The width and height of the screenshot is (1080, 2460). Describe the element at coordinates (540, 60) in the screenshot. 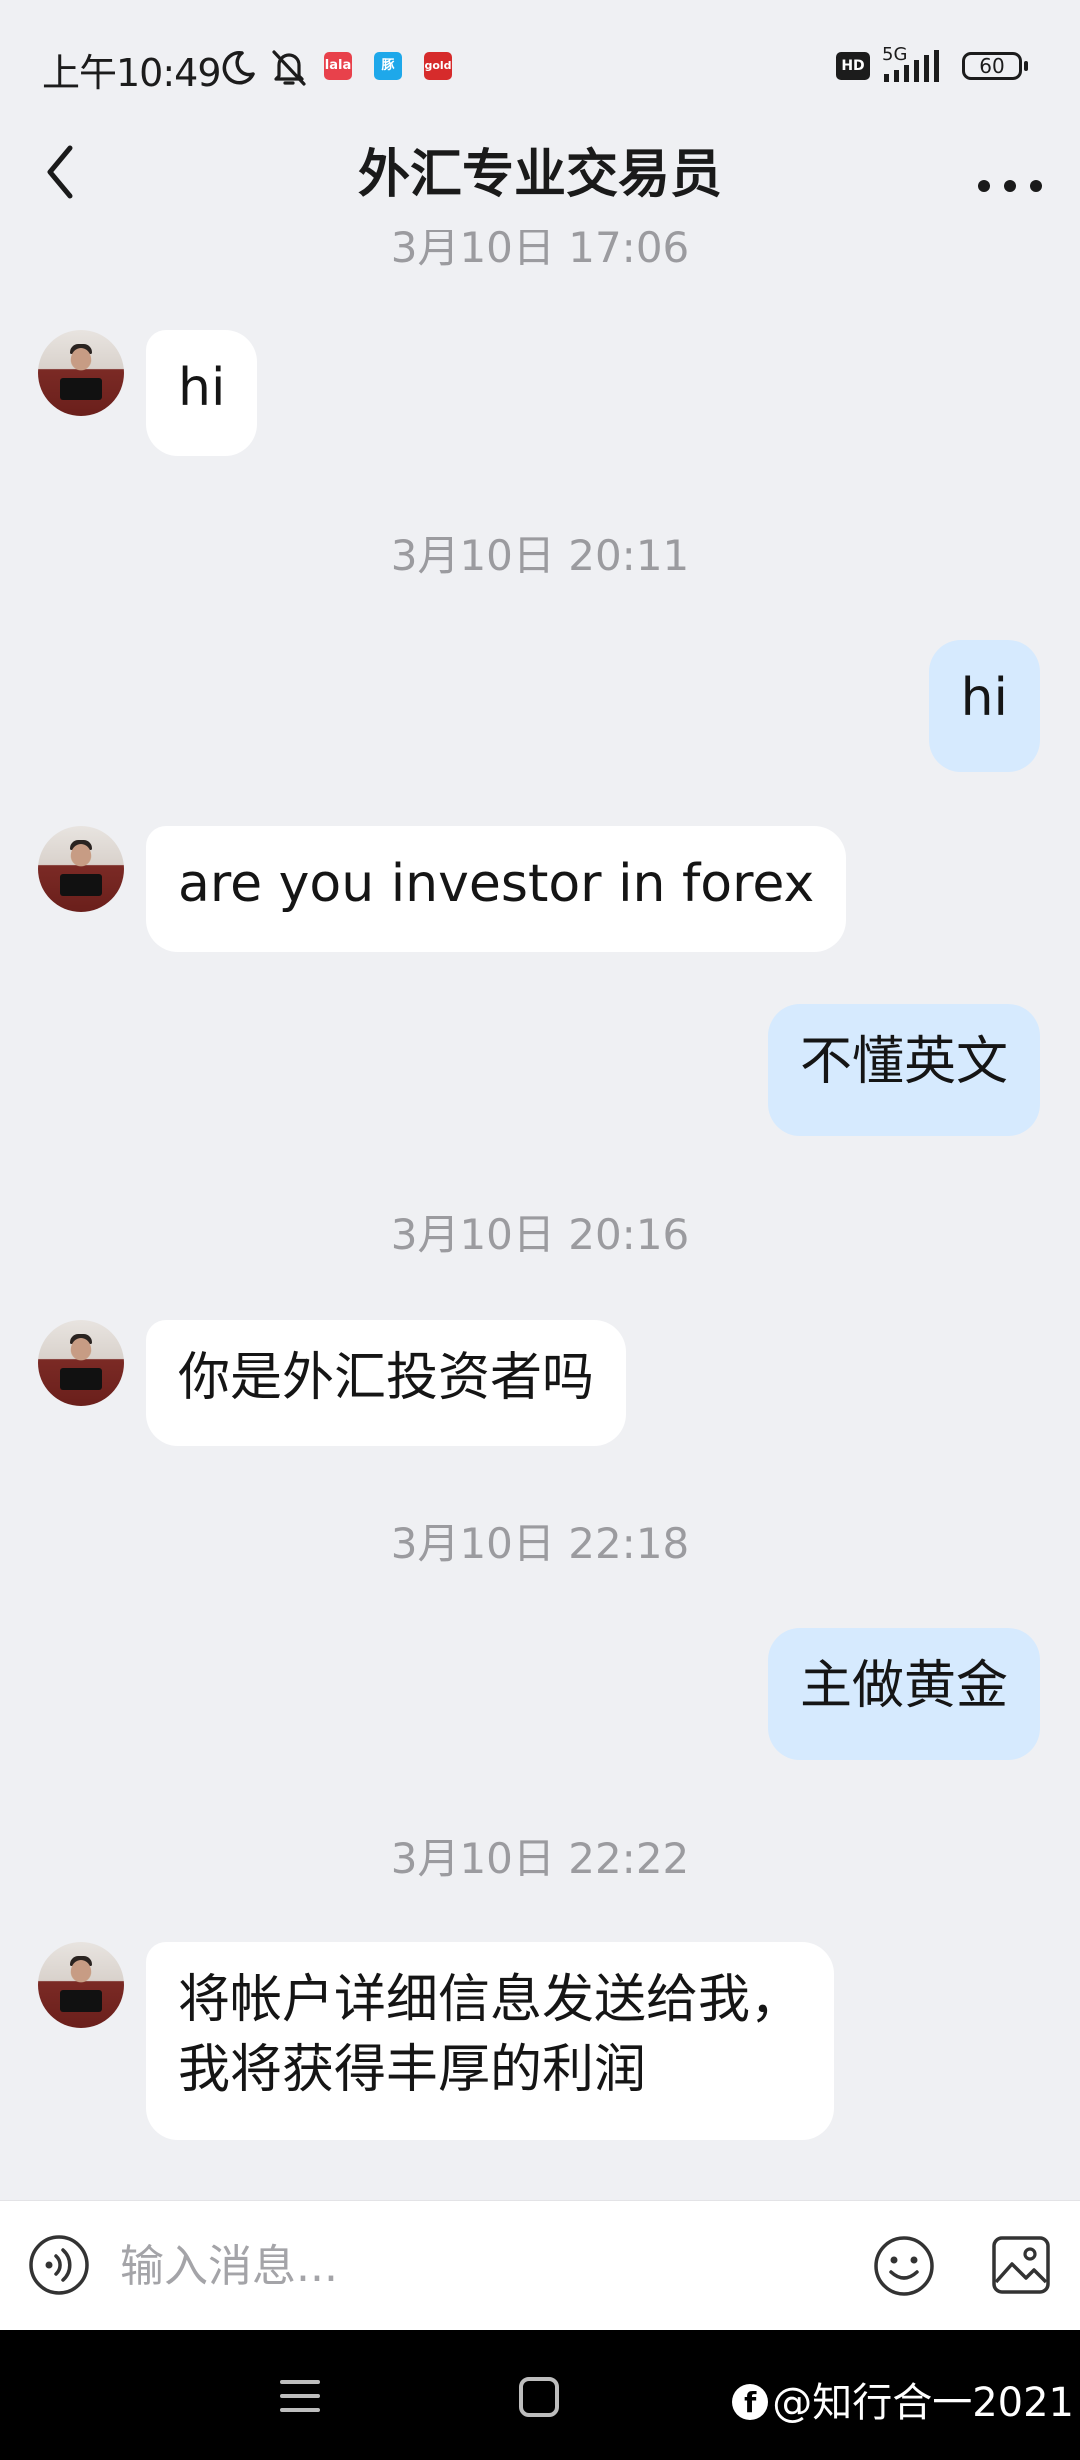

I see `status-bar: 上午10:49 lala 豚 gold HD 5G 60` at that location.